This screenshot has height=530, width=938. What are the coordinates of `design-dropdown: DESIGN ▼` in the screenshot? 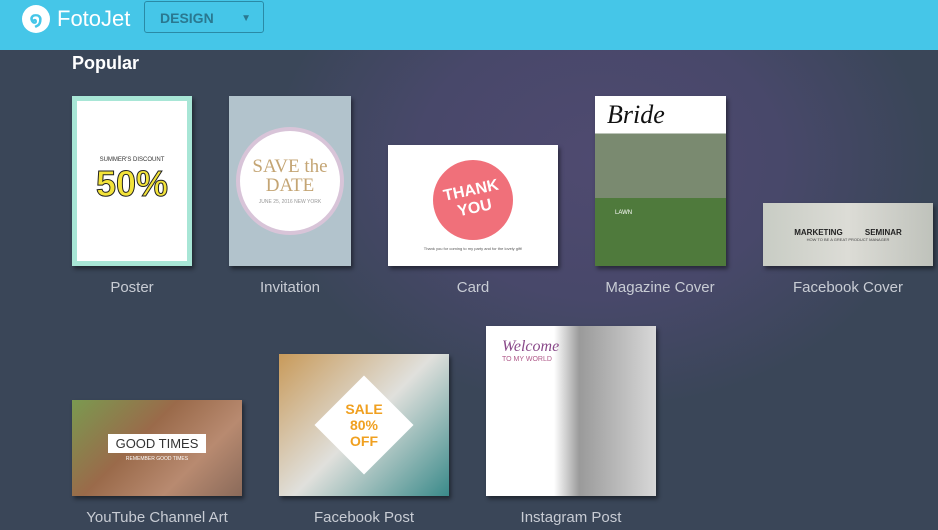 It's located at (204, 17).